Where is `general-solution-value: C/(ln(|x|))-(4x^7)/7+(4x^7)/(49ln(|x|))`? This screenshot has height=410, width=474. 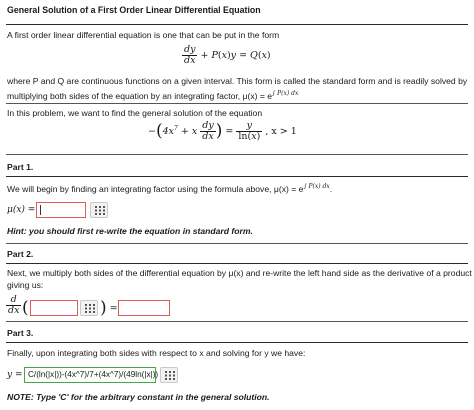 general-solution-value: C/(ln(|x|))-(4x^7)/7+(4x^7)/(49ln(|x|)) is located at coordinates (93, 374).